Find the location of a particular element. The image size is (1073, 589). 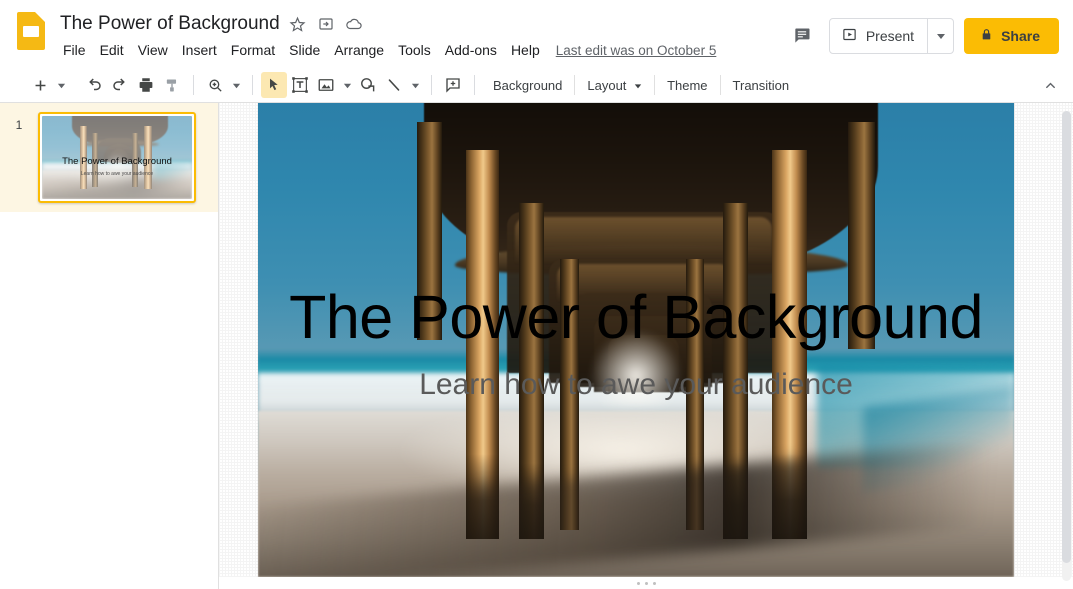

chevron-up-icon is located at coordinates (1050, 85).